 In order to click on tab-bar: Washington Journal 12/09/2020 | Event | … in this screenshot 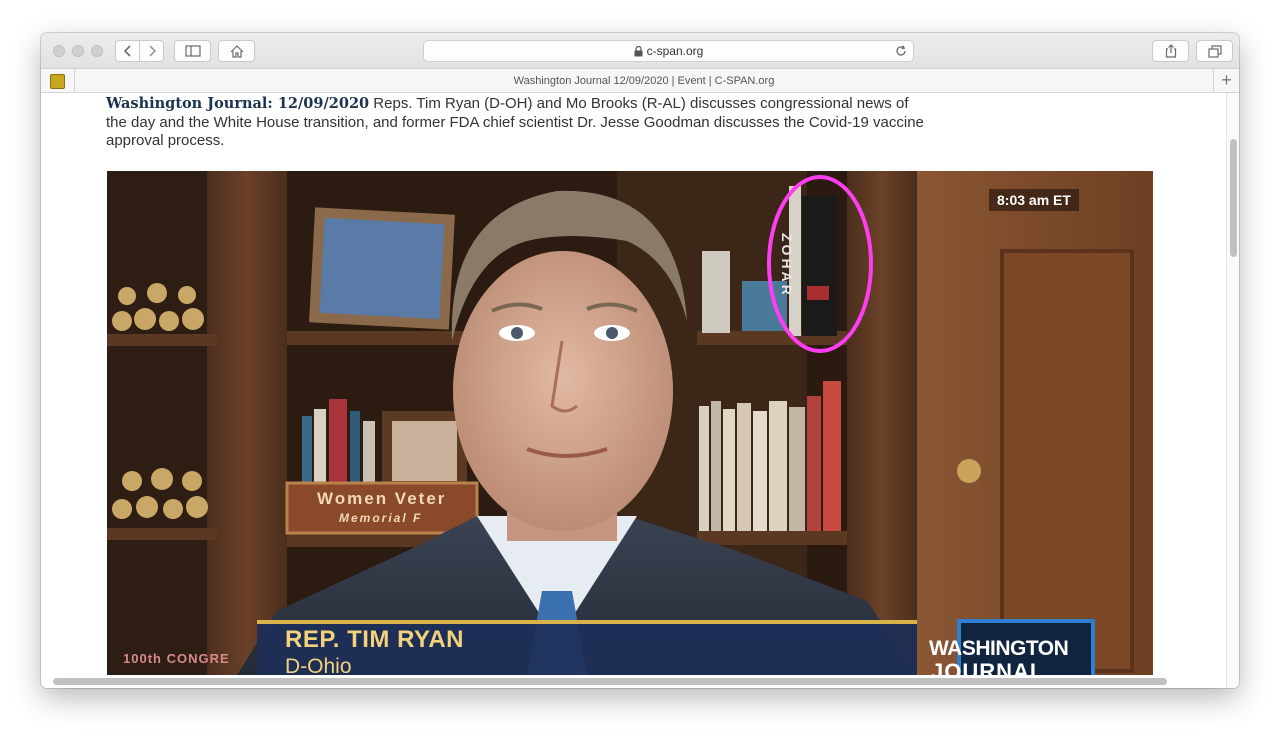, I will do `click(640, 81)`.